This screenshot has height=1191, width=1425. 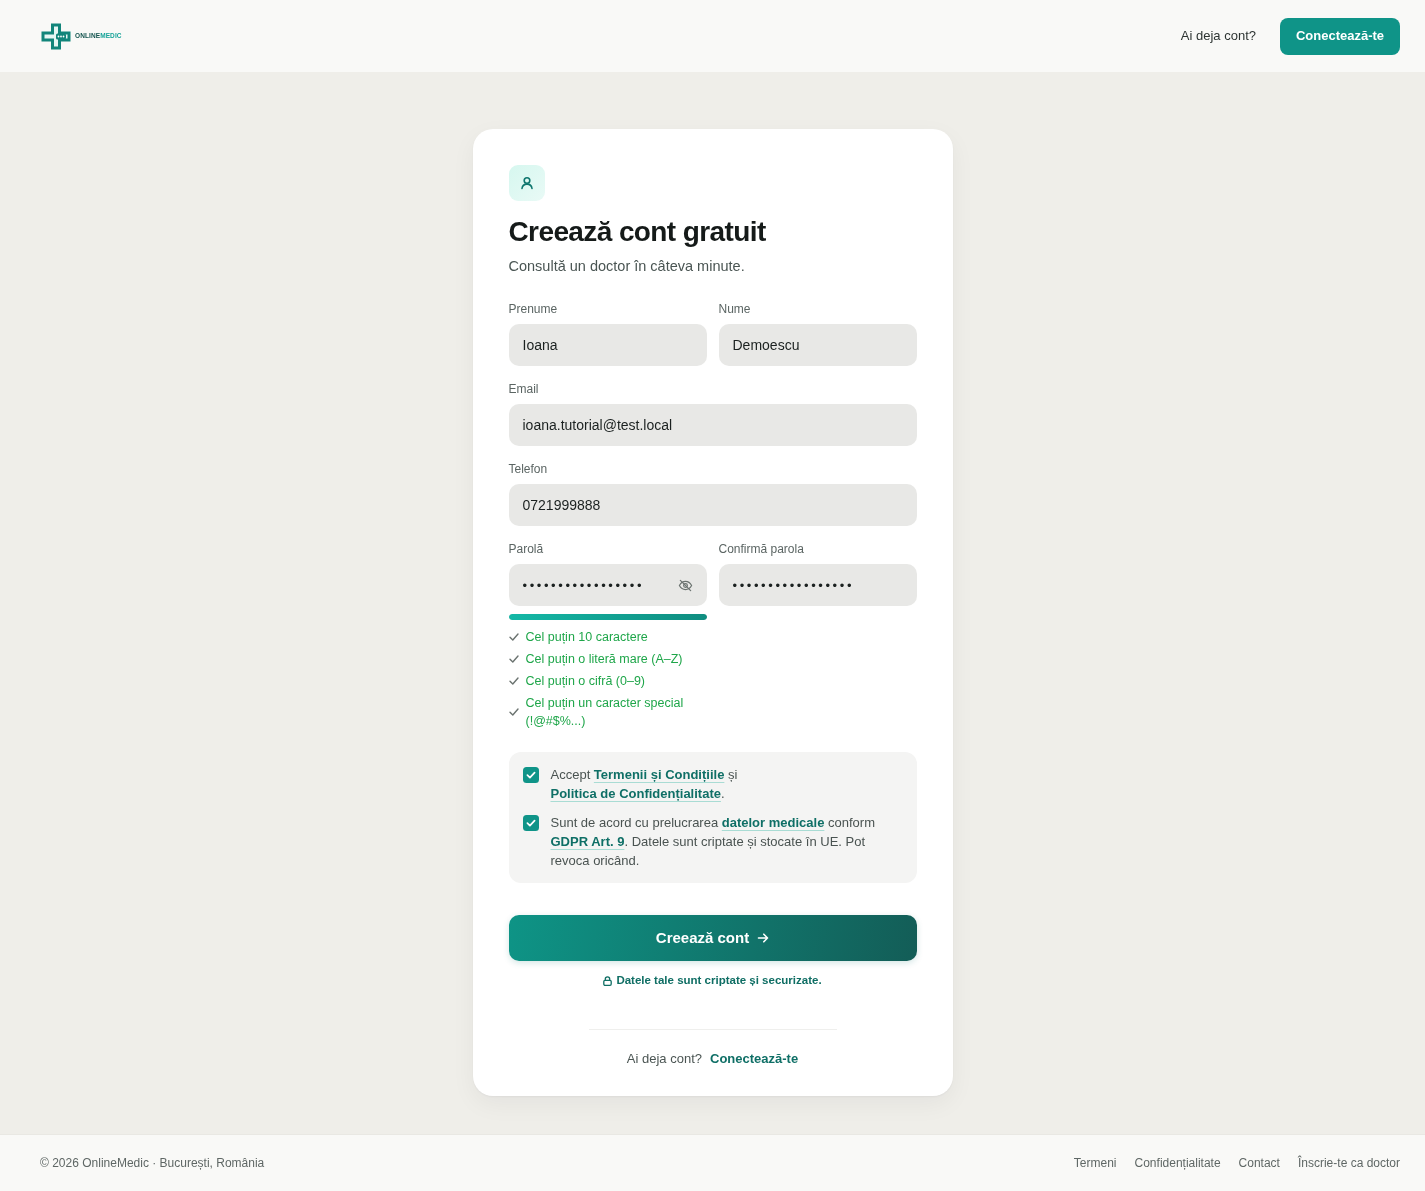 What do you see at coordinates (524, 389) in the screenshot?
I see `field-label: Email` at bounding box center [524, 389].